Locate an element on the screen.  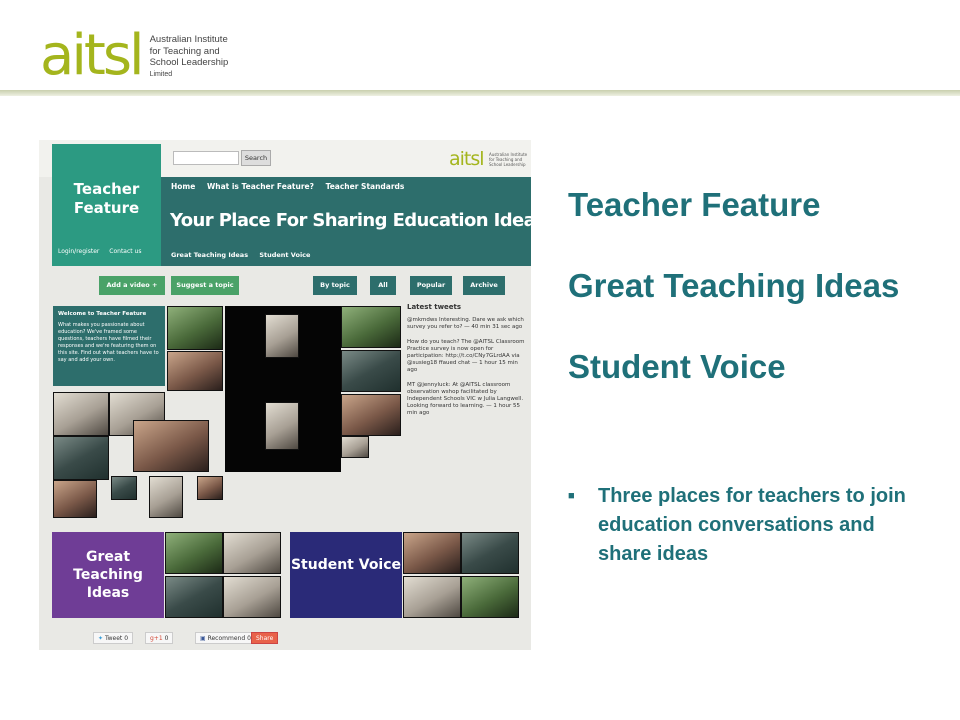
tweet-share-button: ✦ Tweet 0 is located at coordinates (113, 638).